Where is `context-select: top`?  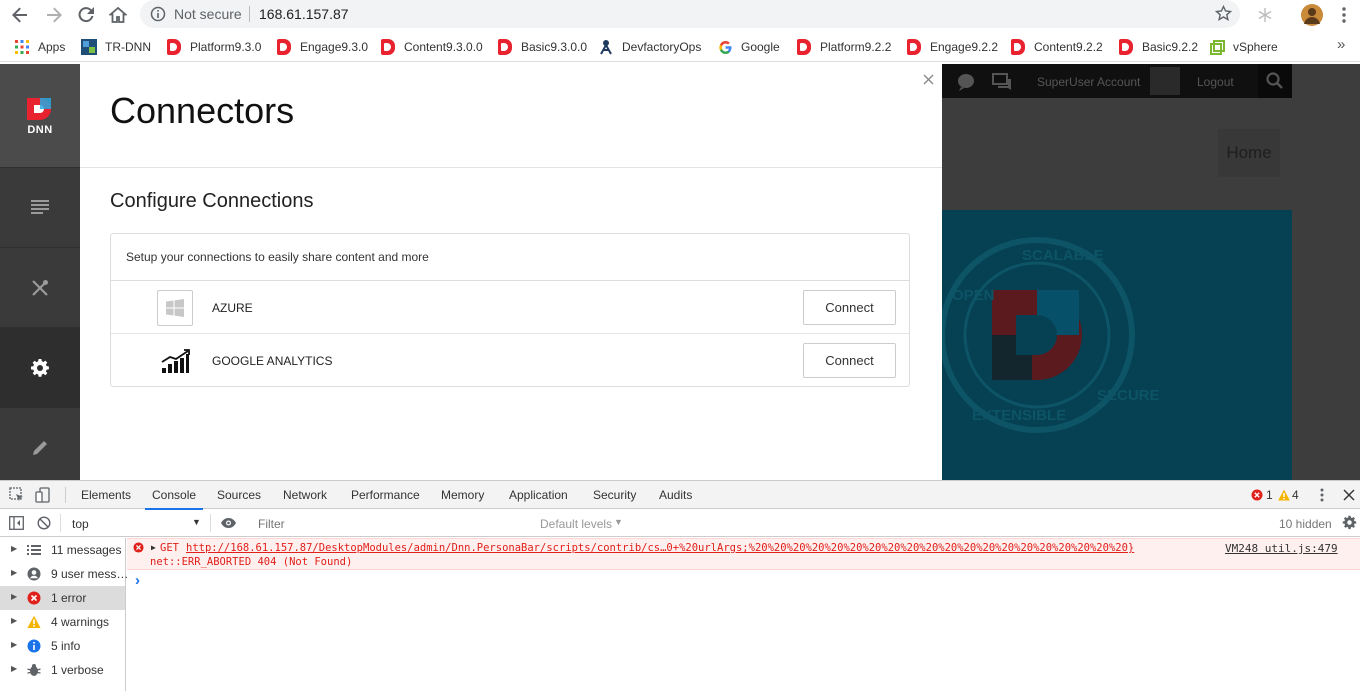 context-select: top is located at coordinates (80, 524).